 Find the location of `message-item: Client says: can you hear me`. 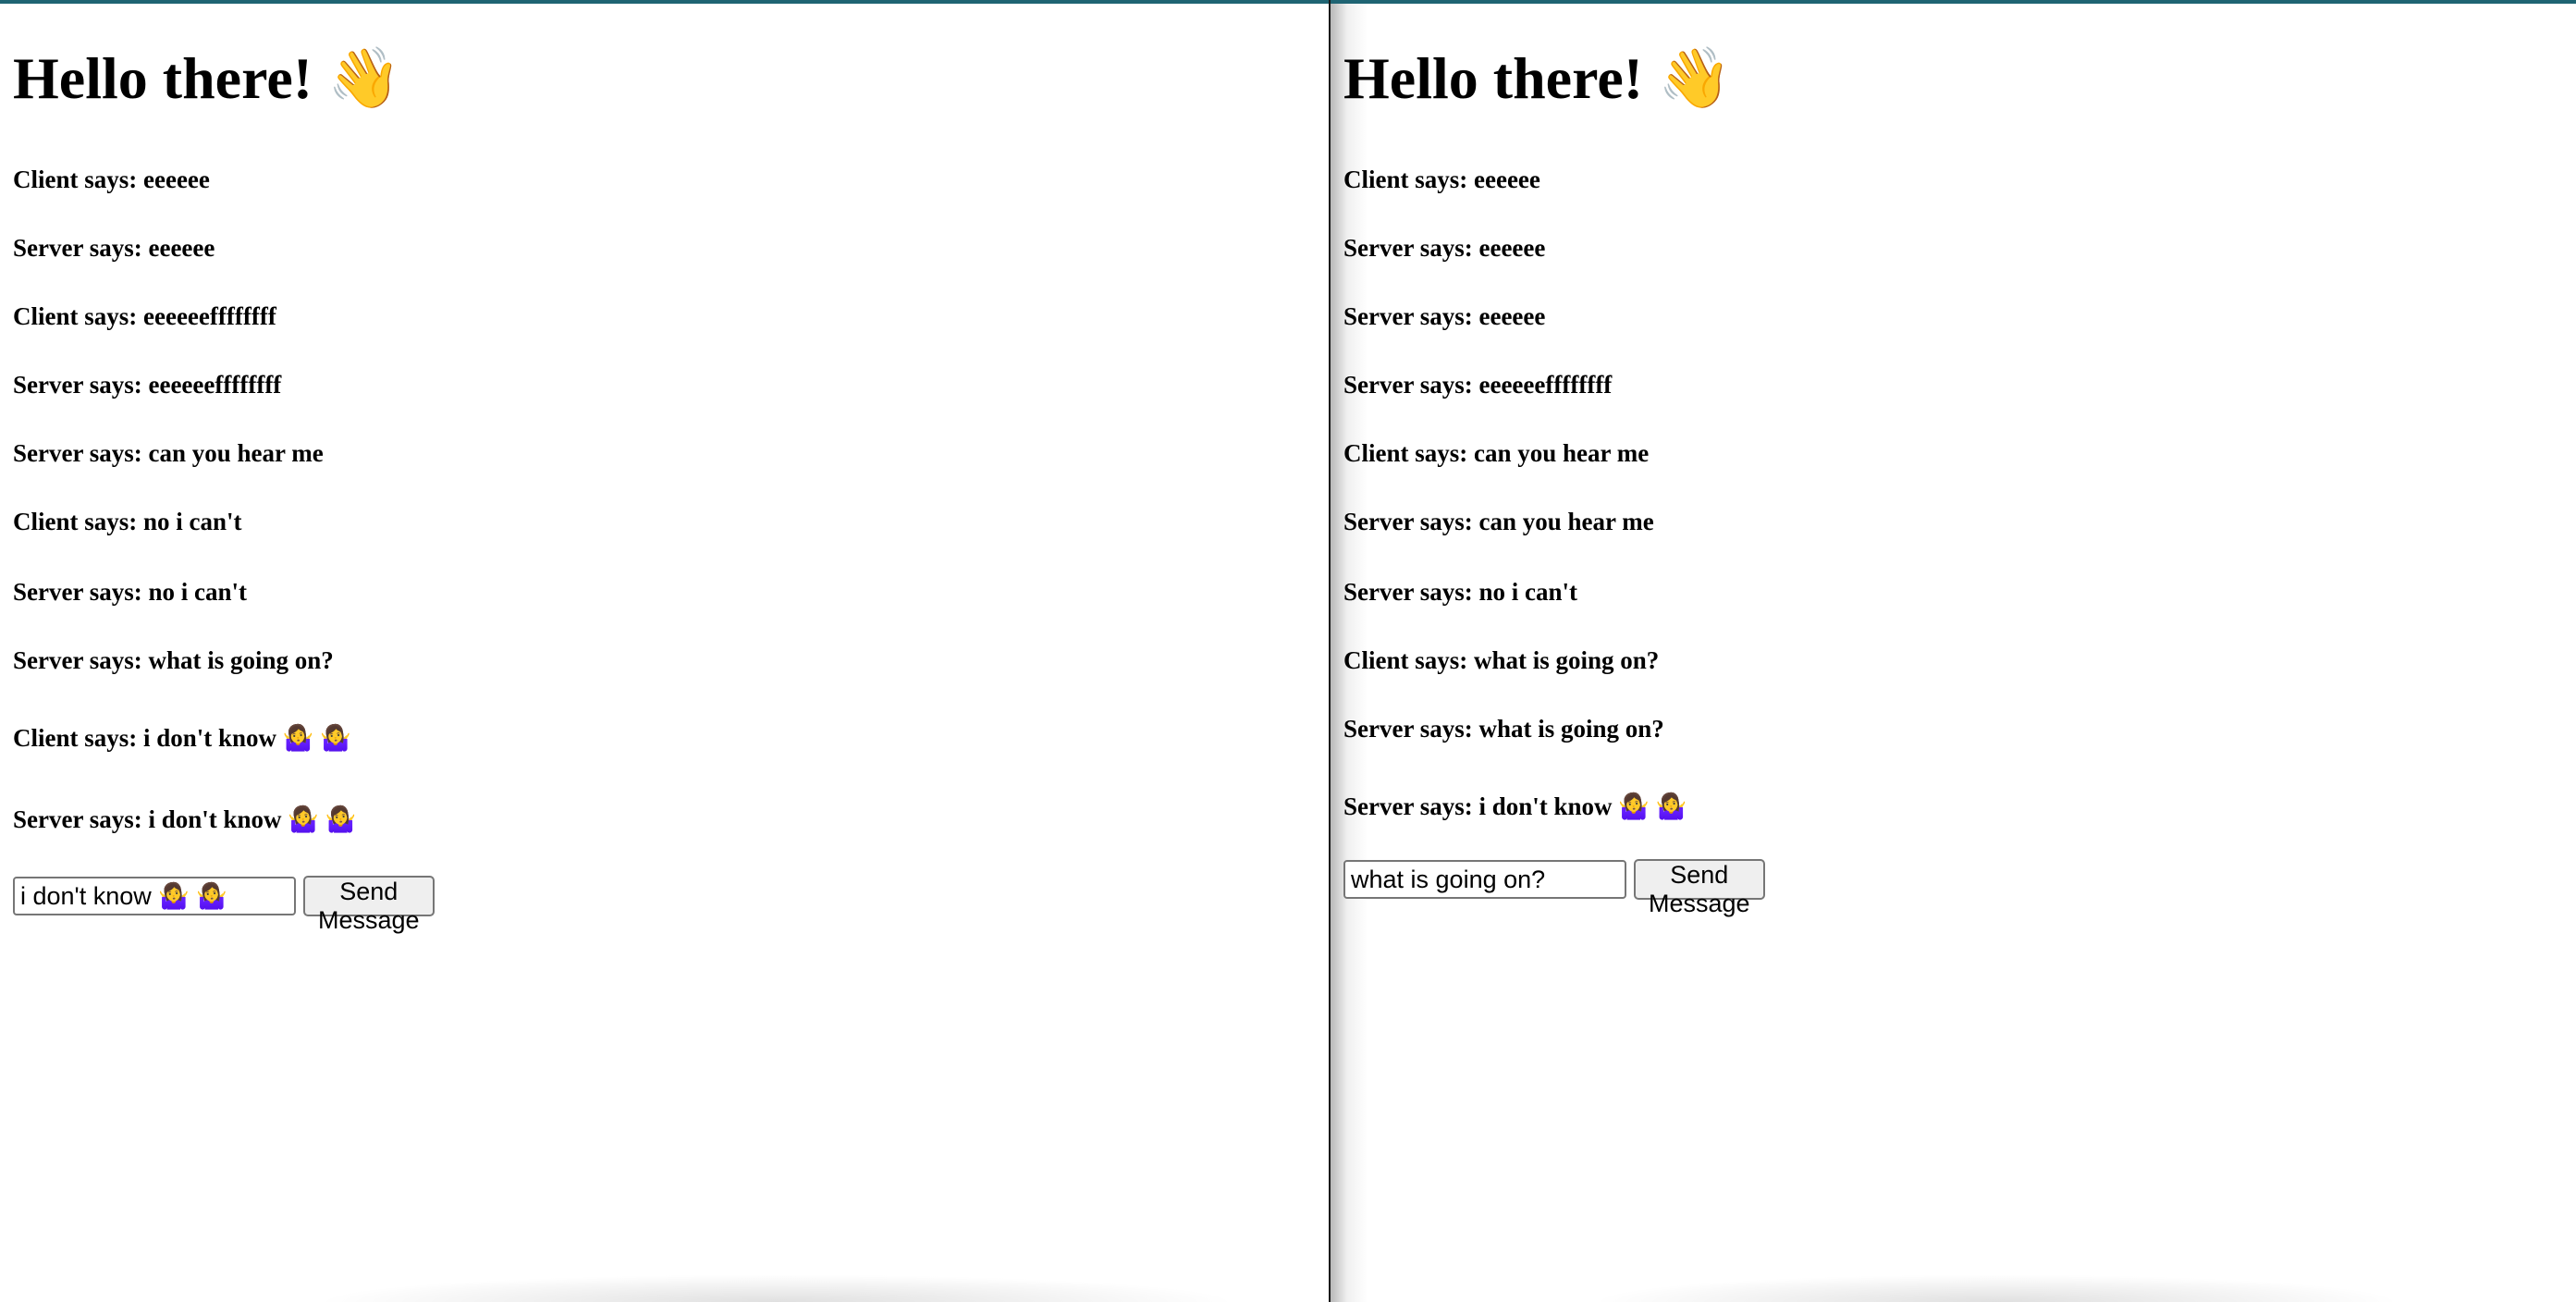

message-item: Client says: can you hear me is located at coordinates (1496, 453).